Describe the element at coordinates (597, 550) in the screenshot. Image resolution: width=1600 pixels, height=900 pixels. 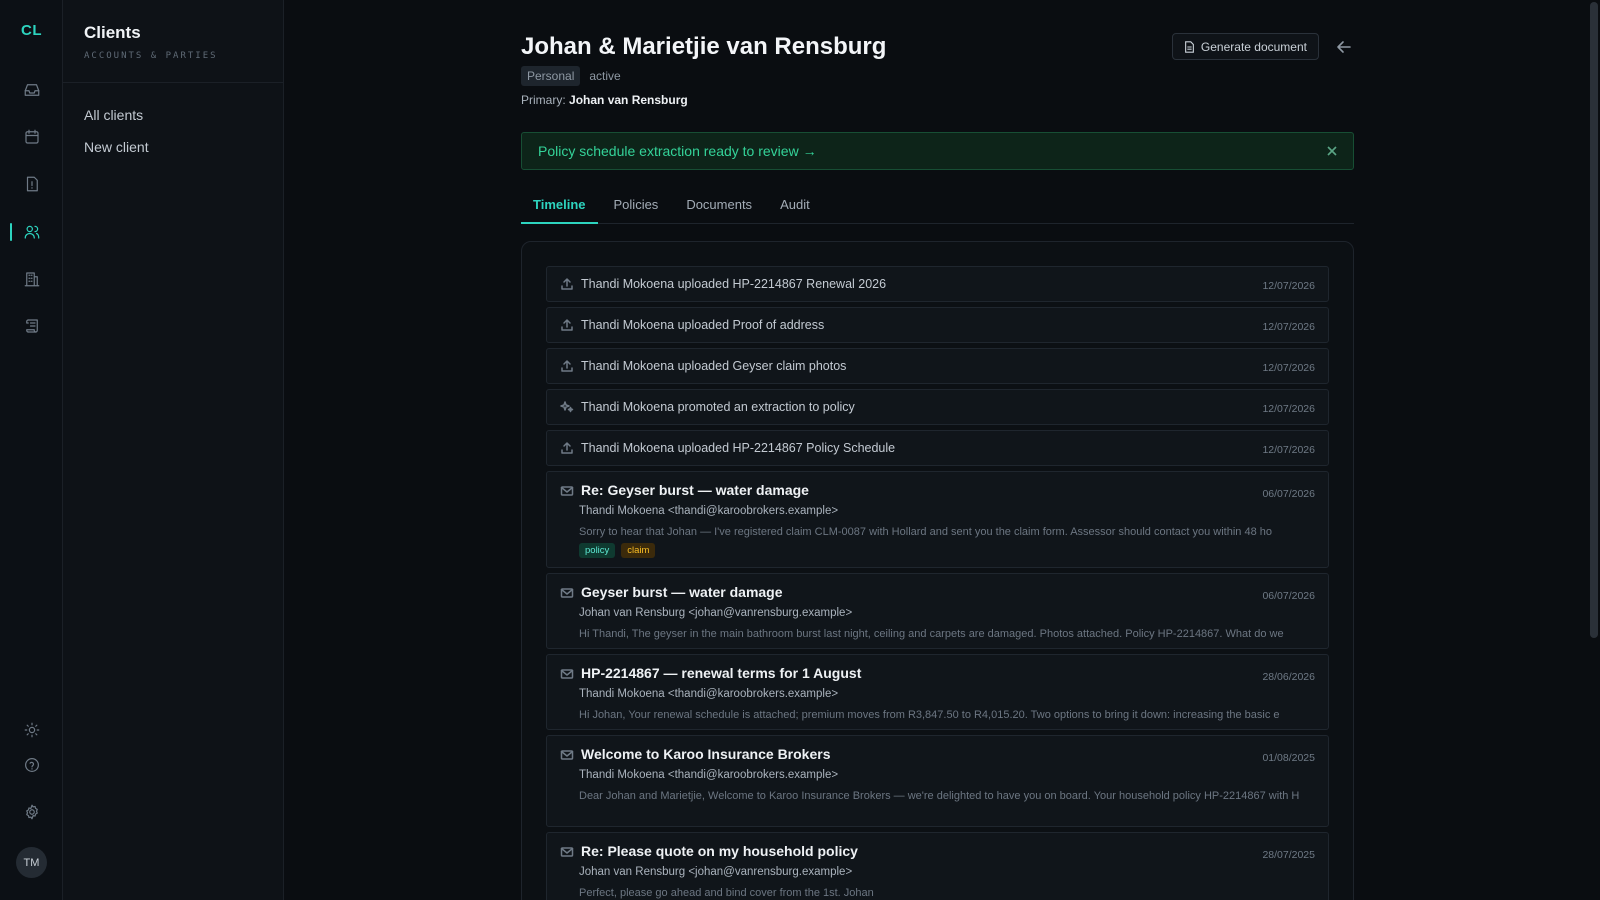
I see `label-policy: policy` at that location.